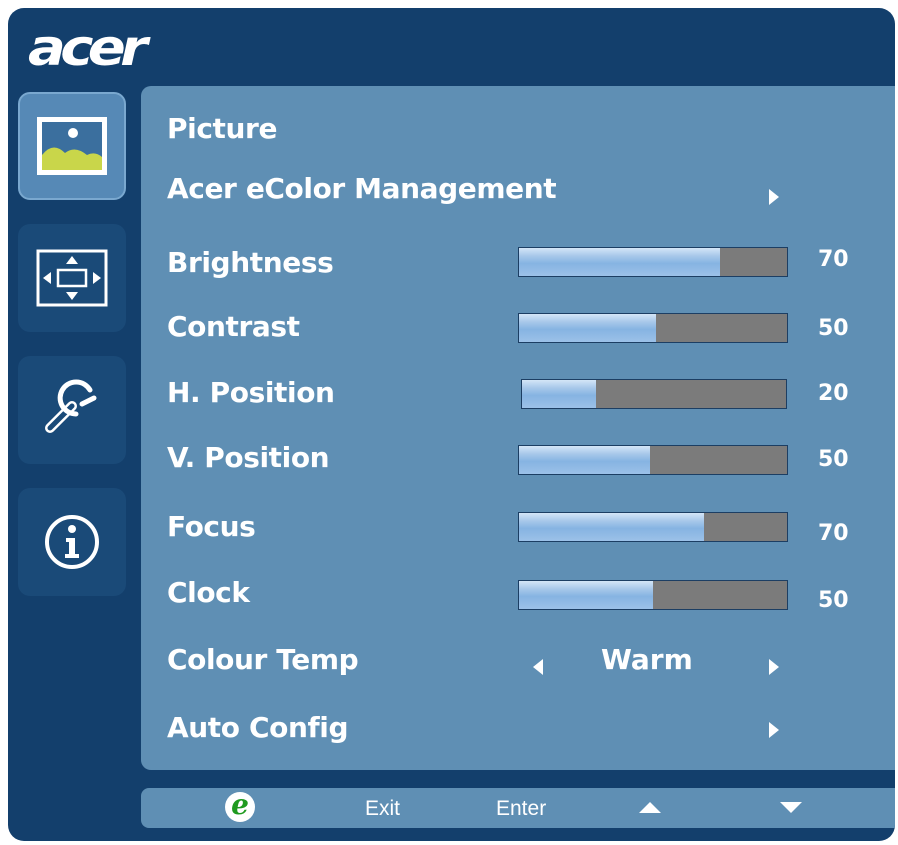 The image size is (898, 845). I want to click on brightness-slider, so click(653, 262).